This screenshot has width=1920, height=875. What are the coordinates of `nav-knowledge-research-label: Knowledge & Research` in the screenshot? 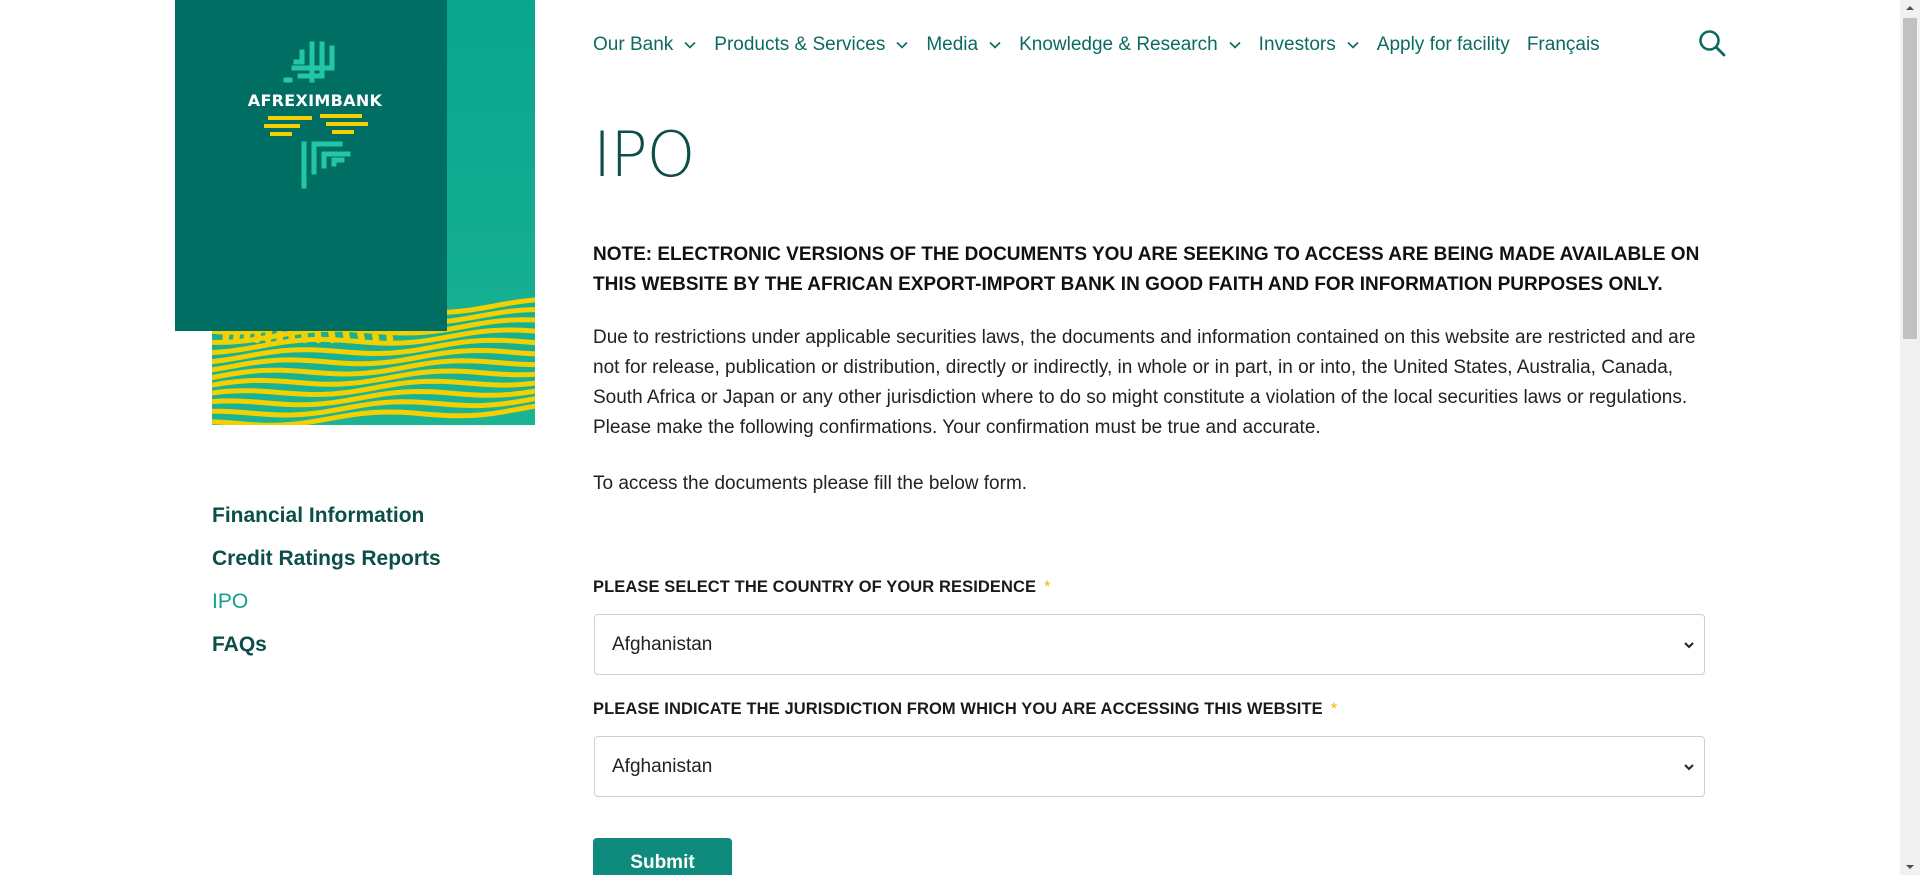 It's located at (1118, 44).